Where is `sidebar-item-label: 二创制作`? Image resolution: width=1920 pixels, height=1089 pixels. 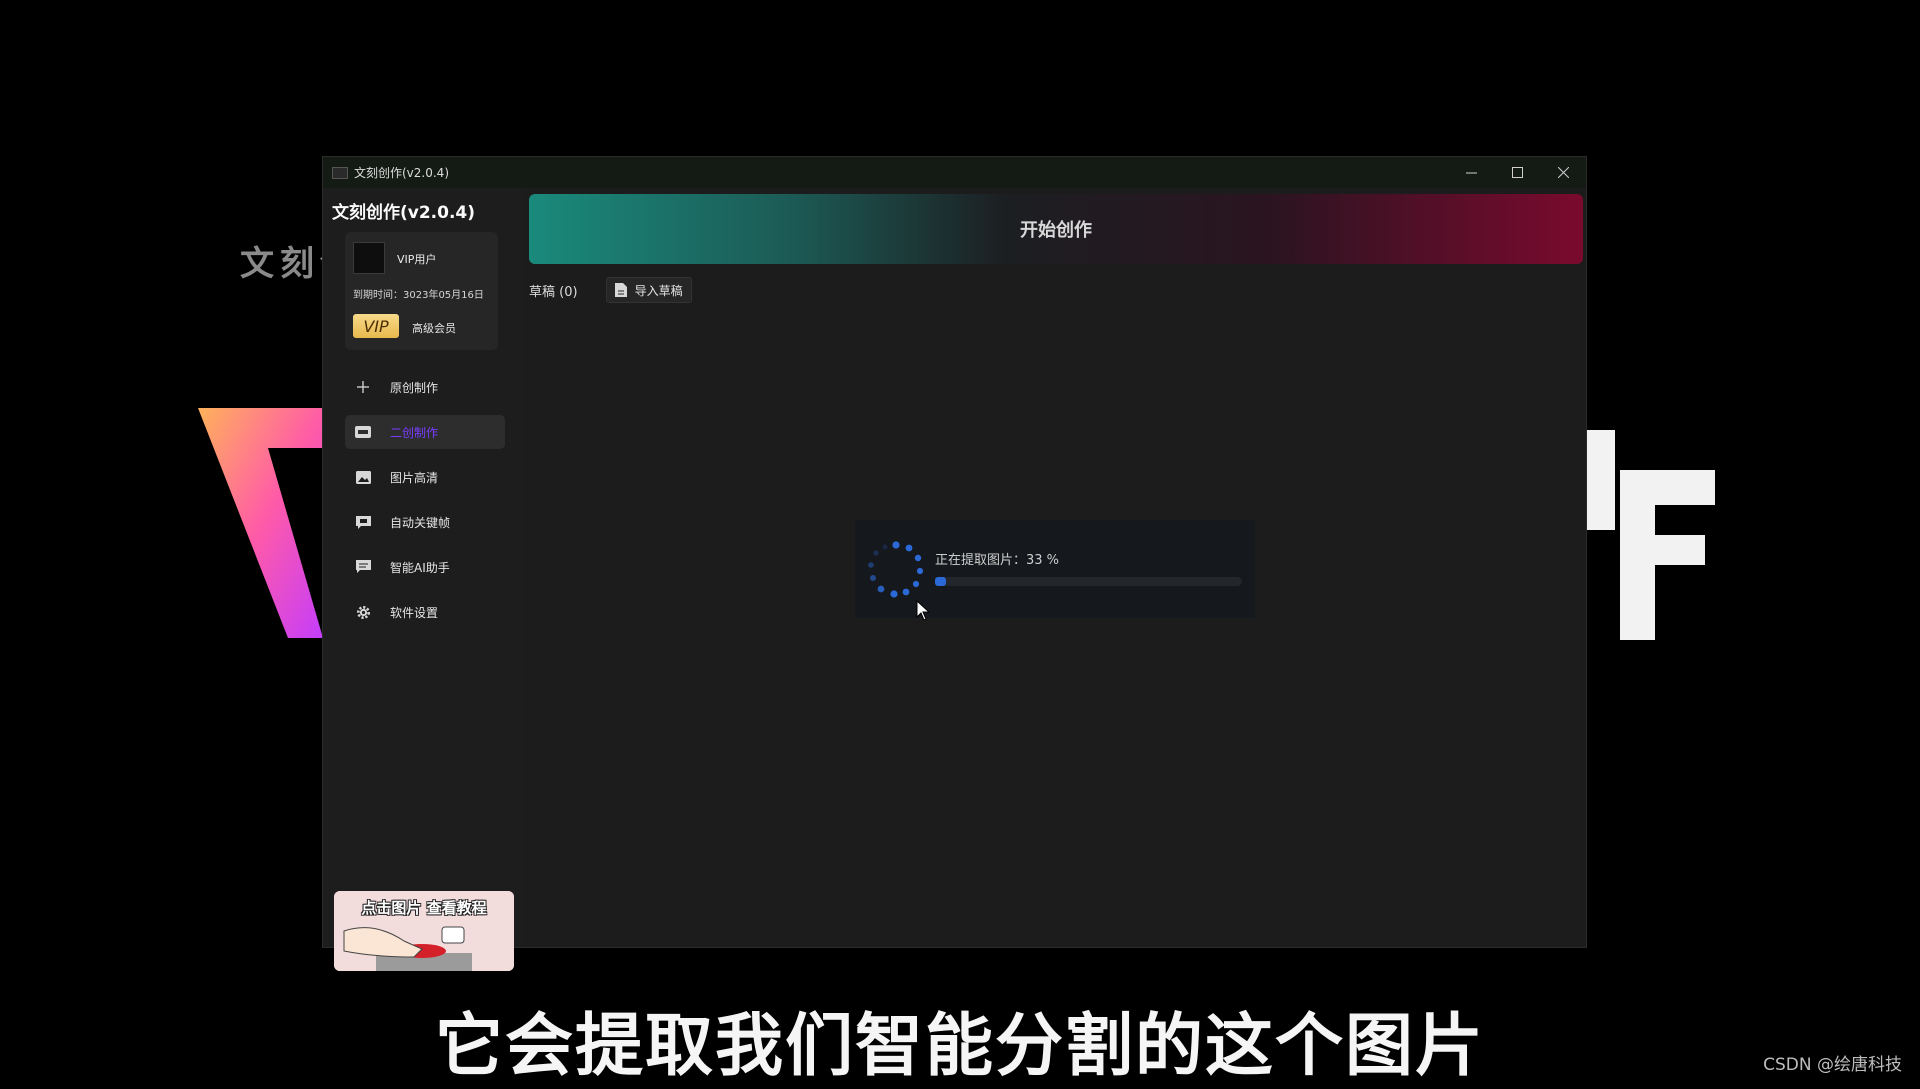 sidebar-item-label: 二创制作 is located at coordinates (414, 432).